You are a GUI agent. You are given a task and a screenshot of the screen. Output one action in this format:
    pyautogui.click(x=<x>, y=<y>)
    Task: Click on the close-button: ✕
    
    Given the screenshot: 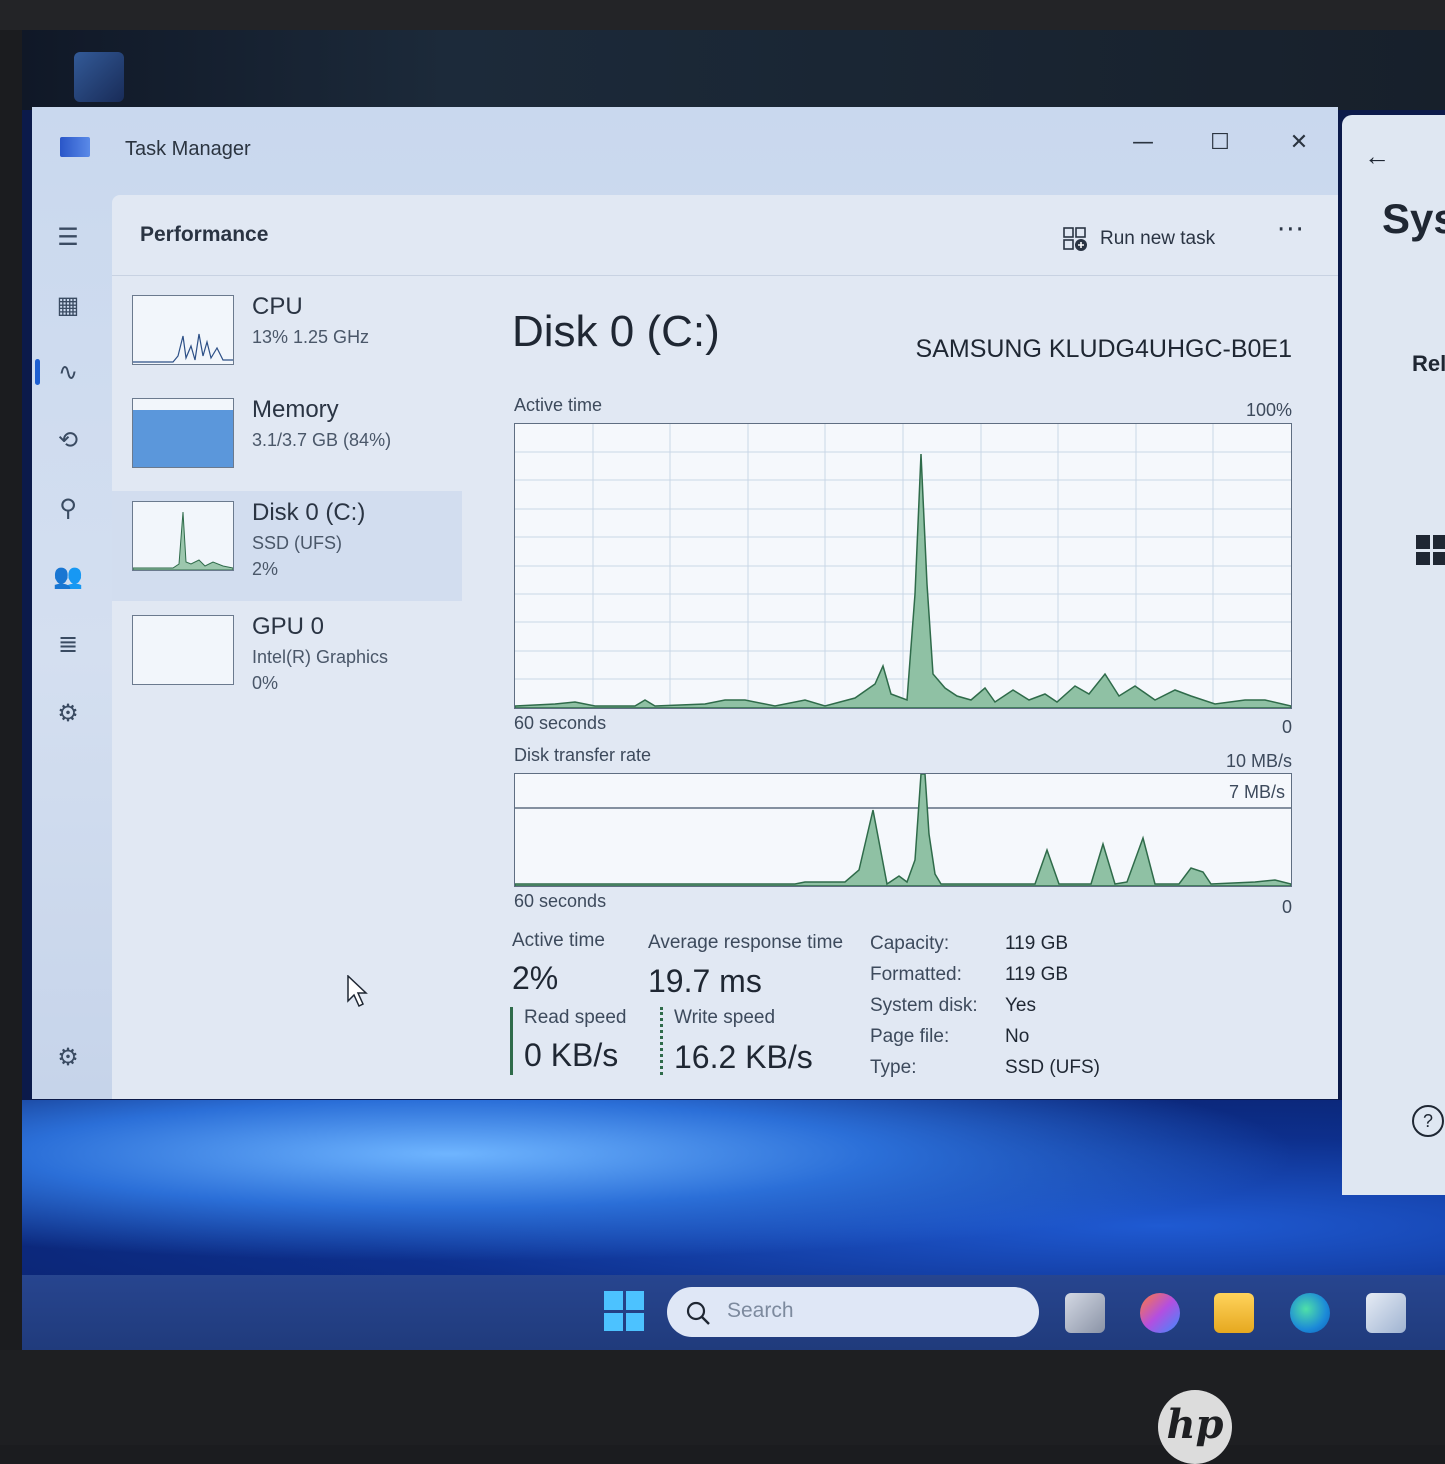 What is the action you would take?
    pyautogui.click(x=1299, y=143)
    